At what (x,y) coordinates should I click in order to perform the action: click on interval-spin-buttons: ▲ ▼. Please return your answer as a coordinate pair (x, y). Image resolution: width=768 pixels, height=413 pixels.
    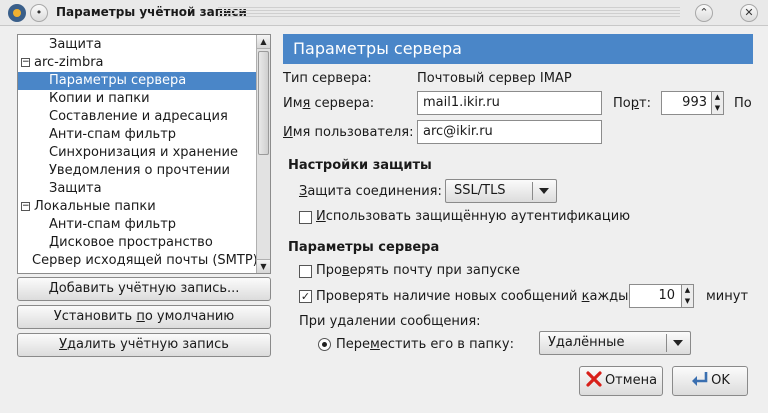
    Looking at the image, I should click on (687, 296).